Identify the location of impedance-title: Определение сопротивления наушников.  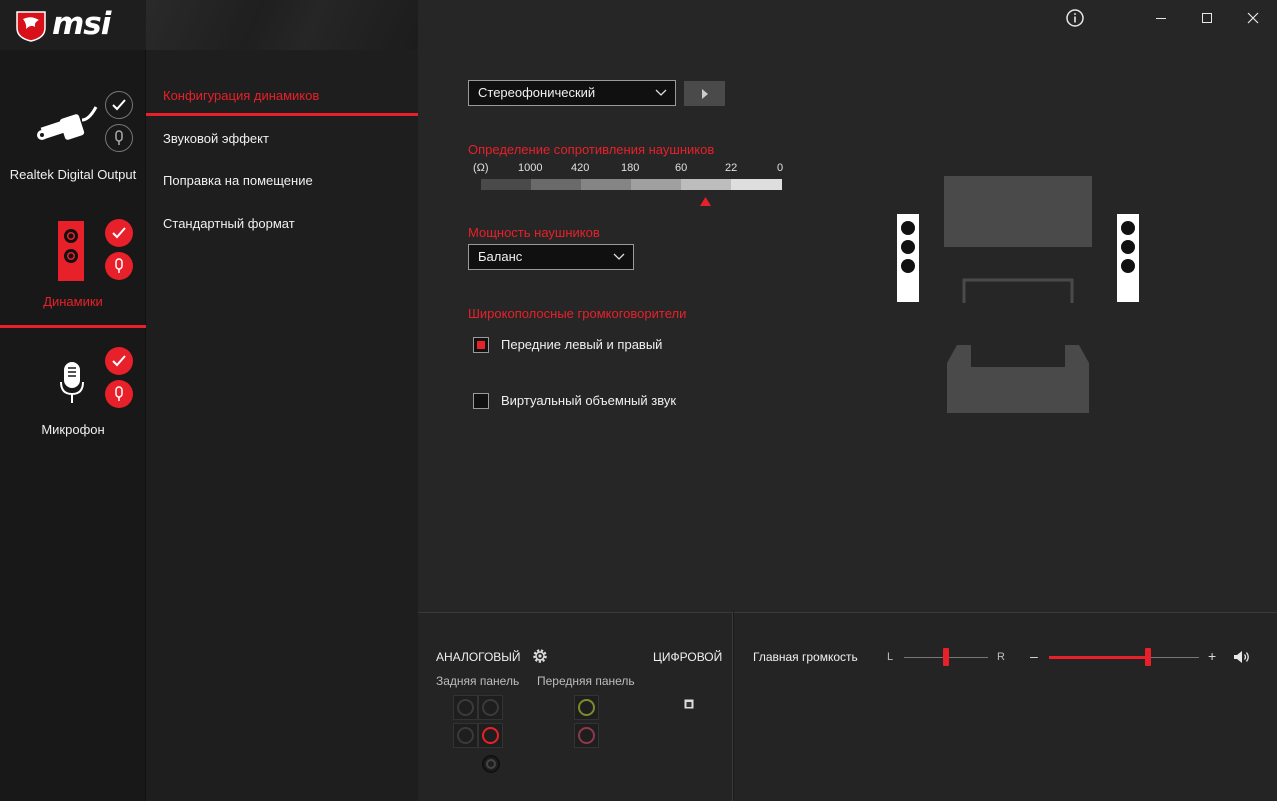
(591, 149).